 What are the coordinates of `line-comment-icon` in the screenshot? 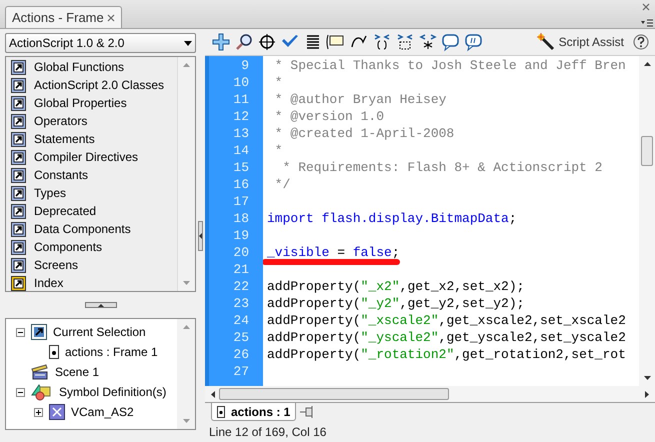 It's located at (474, 42).